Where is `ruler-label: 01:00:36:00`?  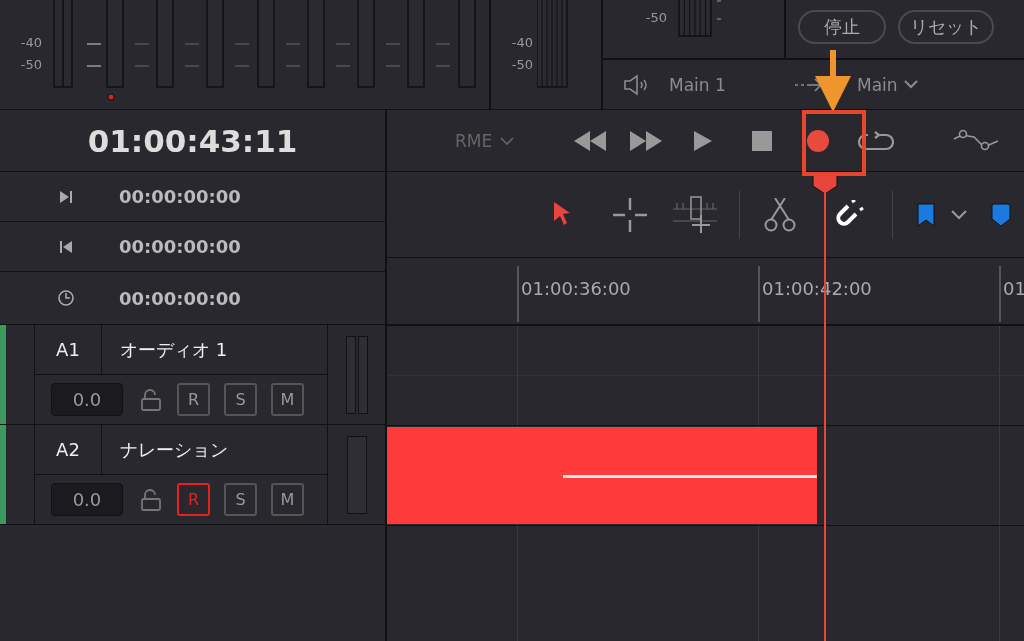 ruler-label: 01:00:36:00 is located at coordinates (576, 288).